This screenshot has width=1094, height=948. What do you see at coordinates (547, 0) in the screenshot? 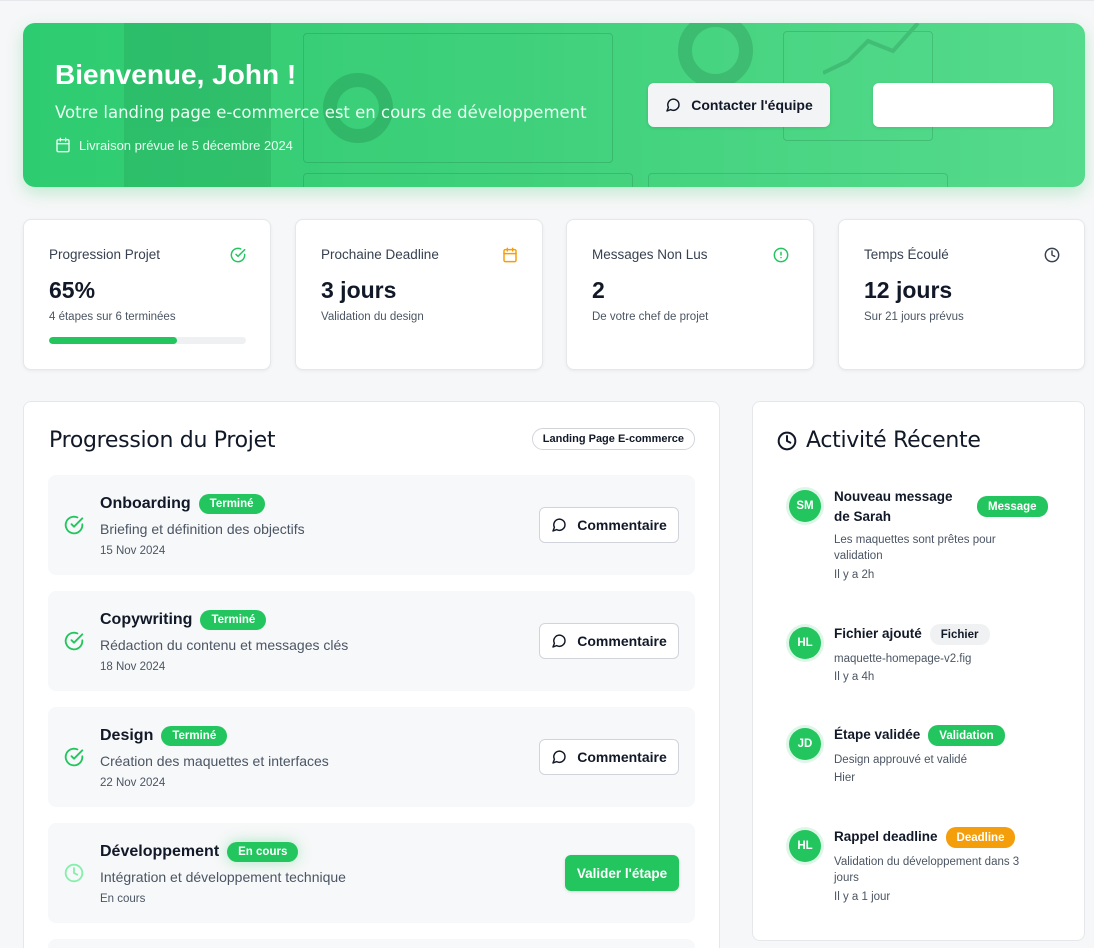
I see `top-divider` at bounding box center [547, 0].